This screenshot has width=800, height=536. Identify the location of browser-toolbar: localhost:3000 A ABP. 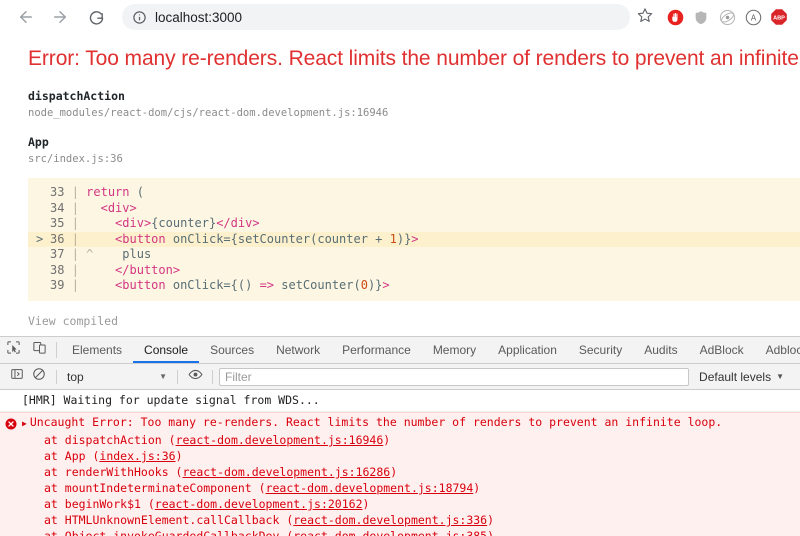
(400, 17).